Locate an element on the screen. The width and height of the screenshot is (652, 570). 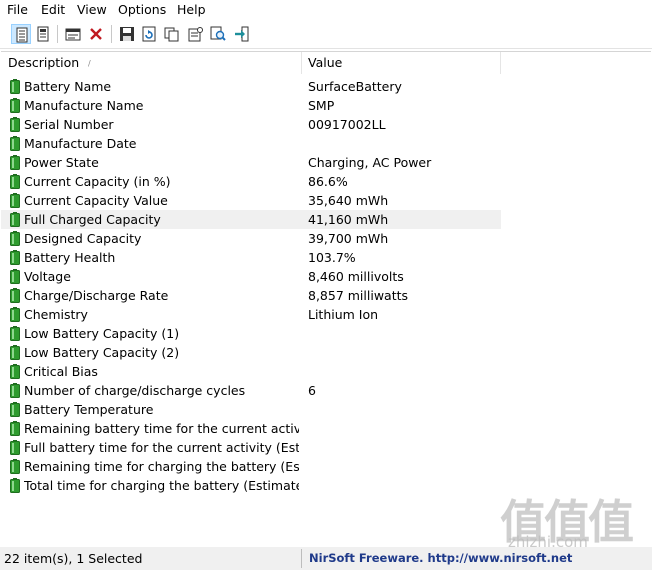
sort-ascending-icon: / is located at coordinates (89, 63).